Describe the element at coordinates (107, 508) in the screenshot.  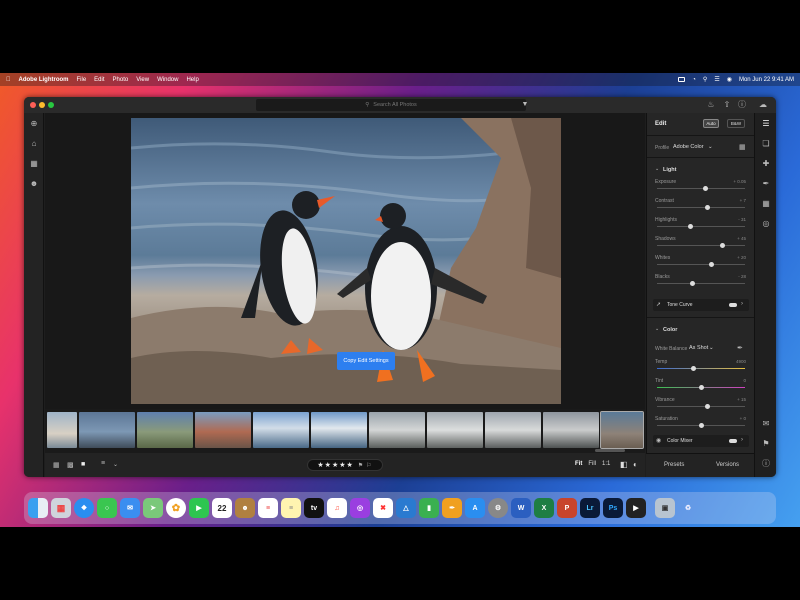
I see `messages-icon: ○` at that location.